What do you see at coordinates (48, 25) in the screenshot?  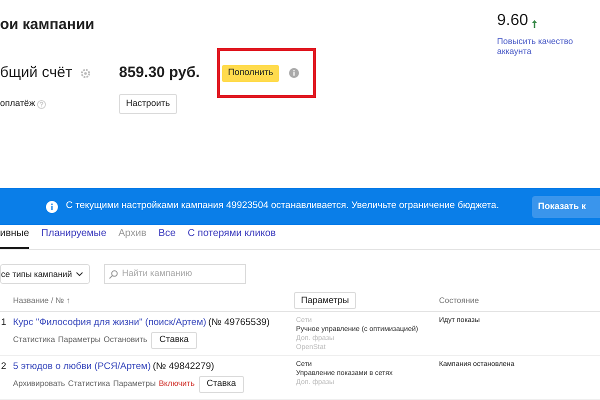 I see `page-title: ои кампании` at bounding box center [48, 25].